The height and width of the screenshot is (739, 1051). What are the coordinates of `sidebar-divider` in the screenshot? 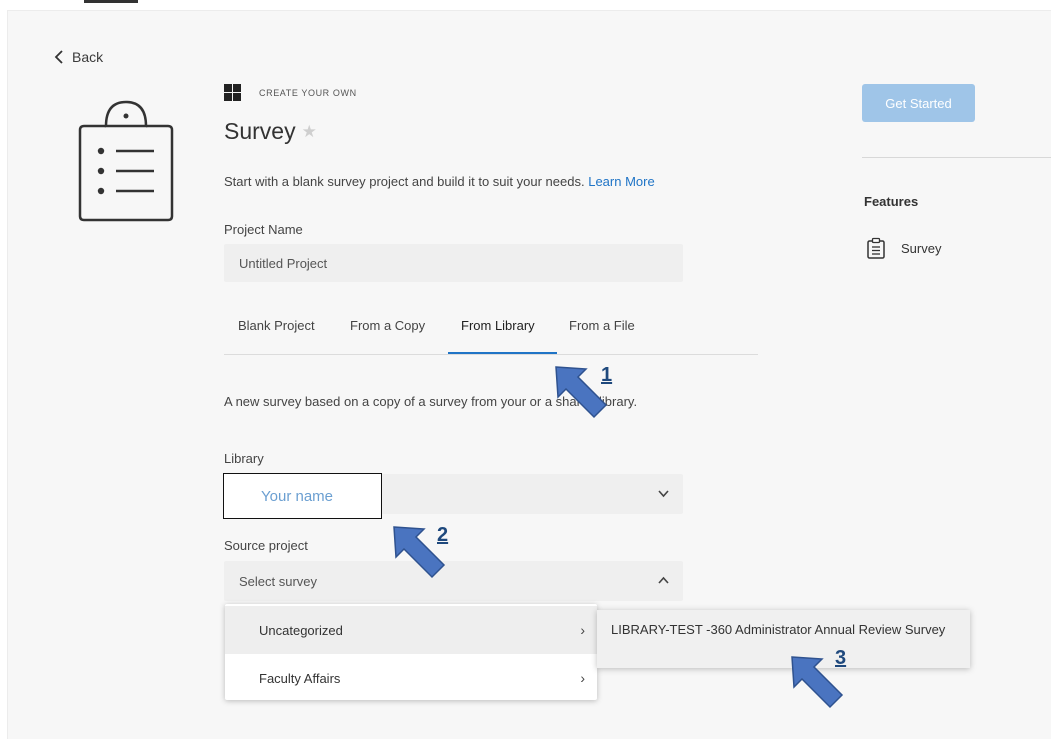 It's located at (956, 157).